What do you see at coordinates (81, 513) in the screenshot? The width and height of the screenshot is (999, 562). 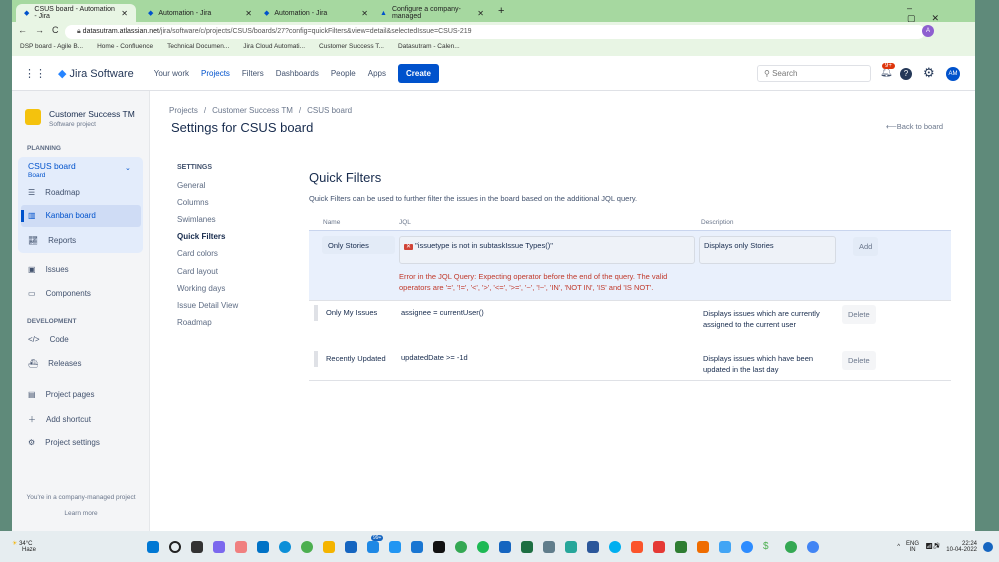 I see `learn-more-link: Learn more` at bounding box center [81, 513].